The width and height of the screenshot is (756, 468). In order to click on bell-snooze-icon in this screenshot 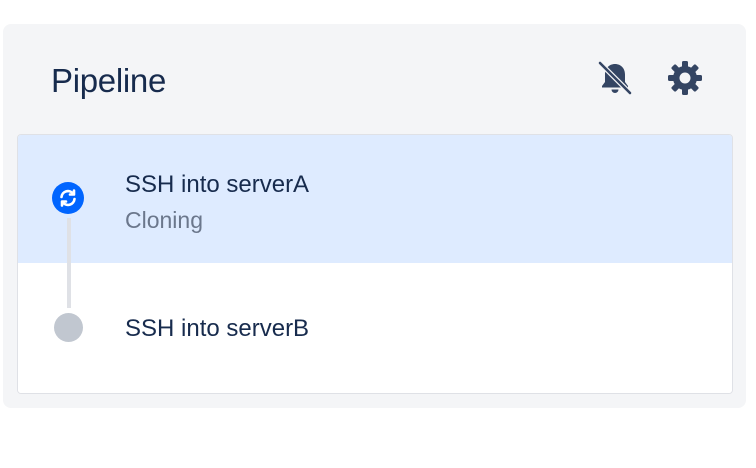, I will do `click(615, 78)`.